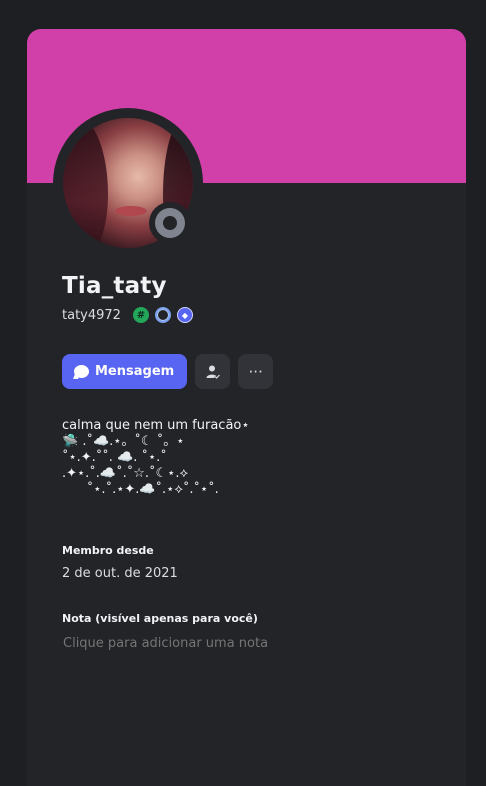 The width and height of the screenshot is (486, 786). I want to click on offline-status-icon, so click(170, 223).